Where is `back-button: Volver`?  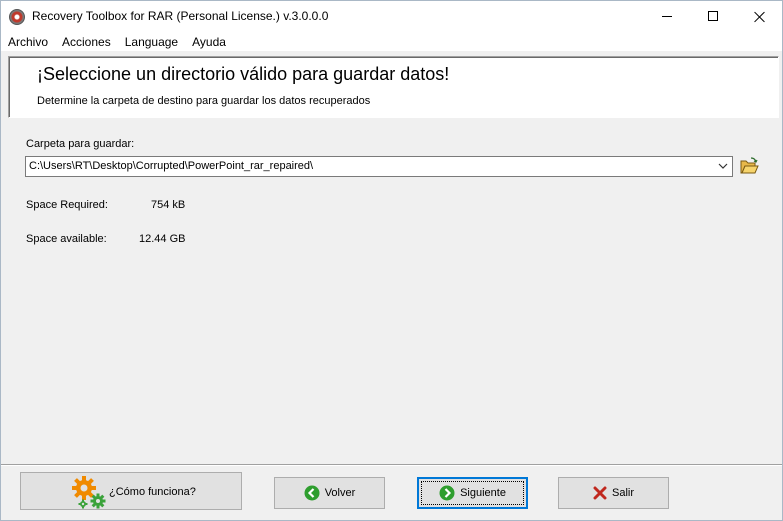 back-button: Volver is located at coordinates (329, 493).